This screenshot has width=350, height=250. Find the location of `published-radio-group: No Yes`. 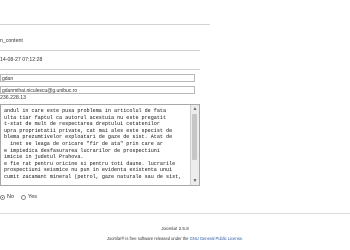

published-radio-group: No Yes is located at coordinates (18, 197).